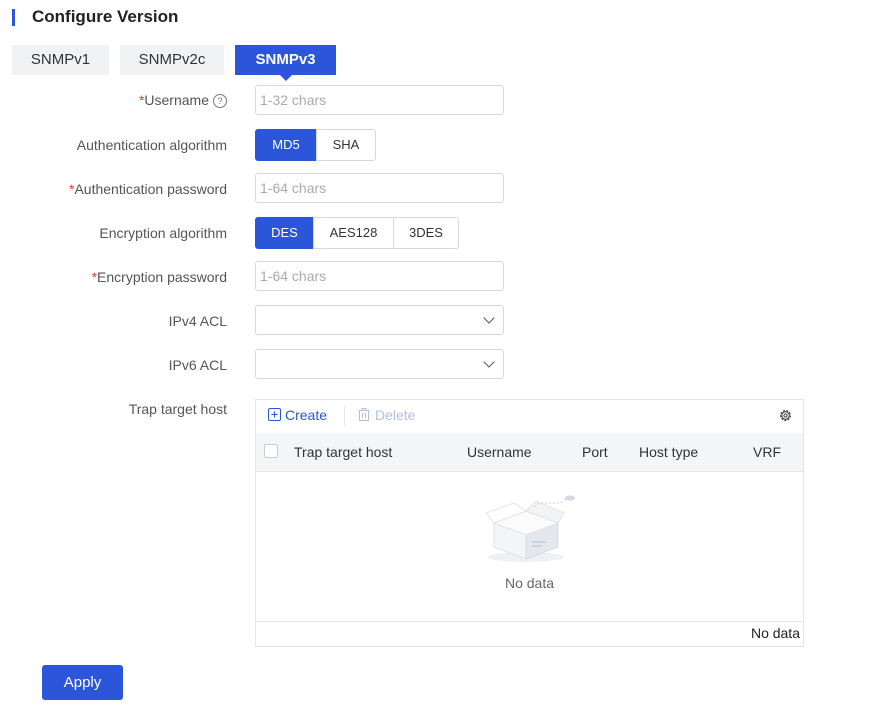 This screenshot has height=714, width=882. Describe the element at coordinates (183, 100) in the screenshot. I see `username-label: *Username?` at that location.